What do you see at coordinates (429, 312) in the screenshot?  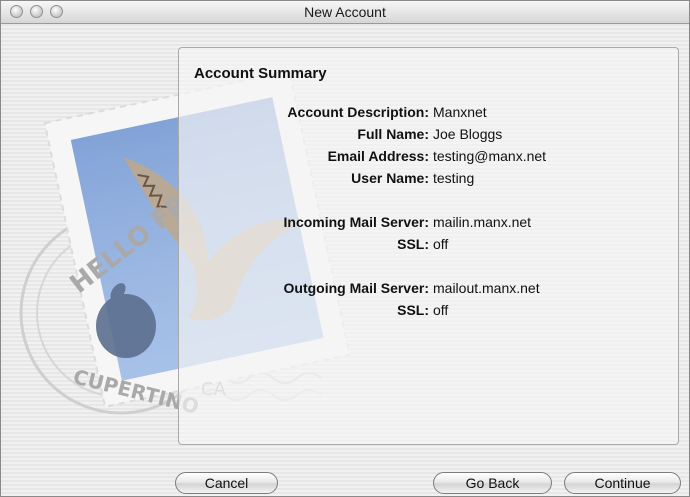 I see `summary-row-outgoing-ssl: SSL: off` at bounding box center [429, 312].